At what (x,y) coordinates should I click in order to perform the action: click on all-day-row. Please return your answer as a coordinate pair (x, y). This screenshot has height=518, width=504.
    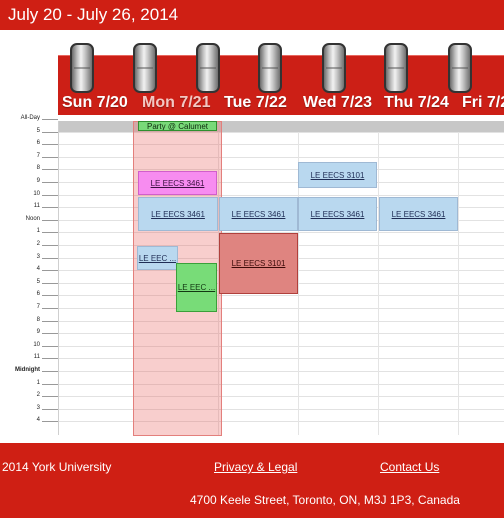
    Looking at the image, I should click on (281, 126).